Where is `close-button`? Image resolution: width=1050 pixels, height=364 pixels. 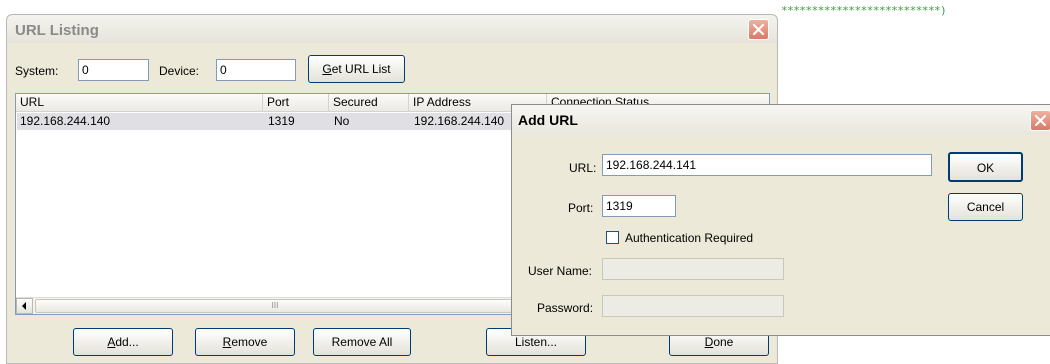 close-button is located at coordinates (758, 29).